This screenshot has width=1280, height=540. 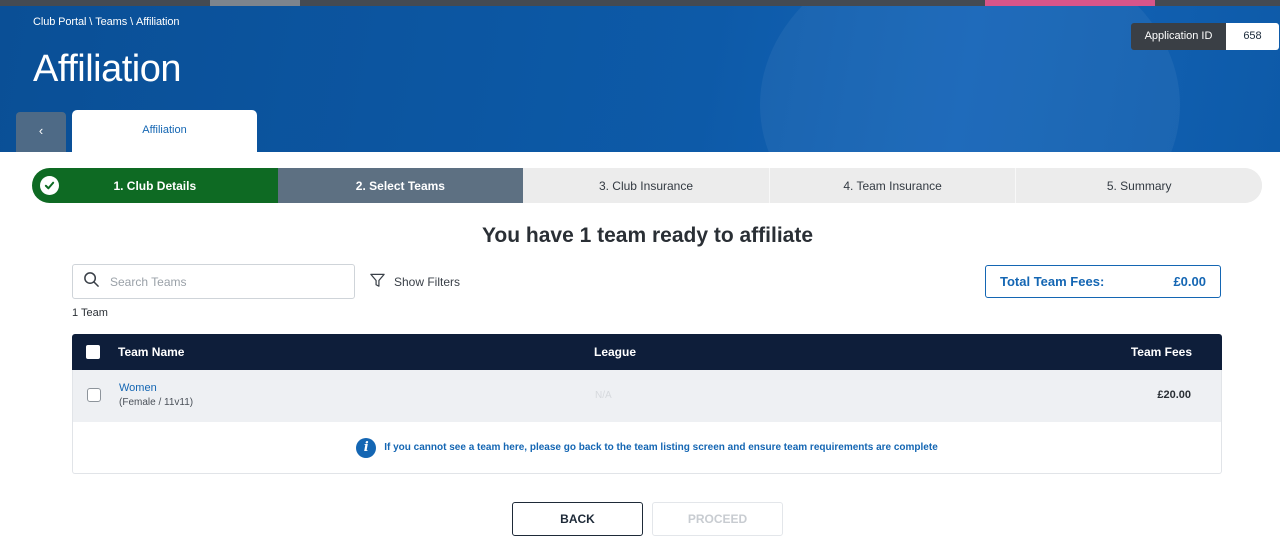 What do you see at coordinates (158, 22) in the screenshot?
I see `breadcrumb-affiliation: Affiliation` at bounding box center [158, 22].